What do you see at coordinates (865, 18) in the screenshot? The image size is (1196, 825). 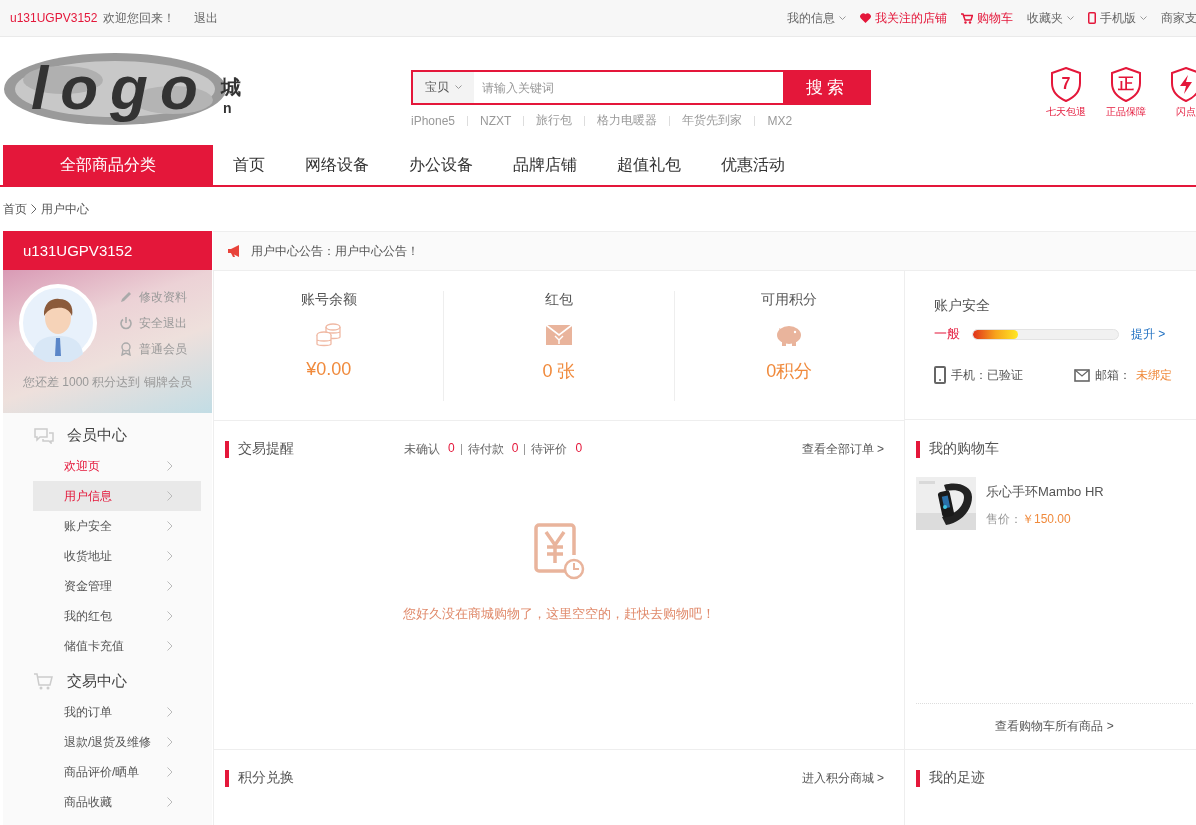 I see `heart-icon` at bounding box center [865, 18].